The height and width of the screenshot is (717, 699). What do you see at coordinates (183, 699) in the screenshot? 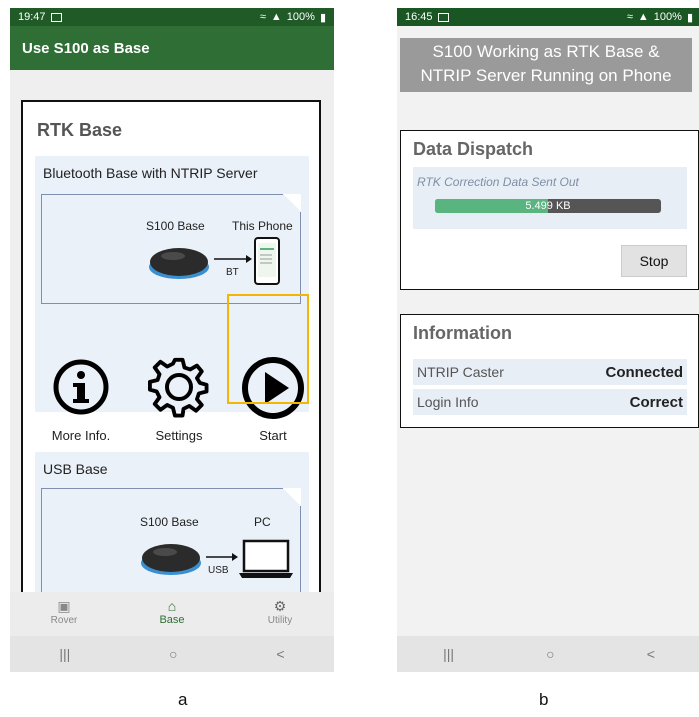
I see `caption-a: a` at bounding box center [183, 699].